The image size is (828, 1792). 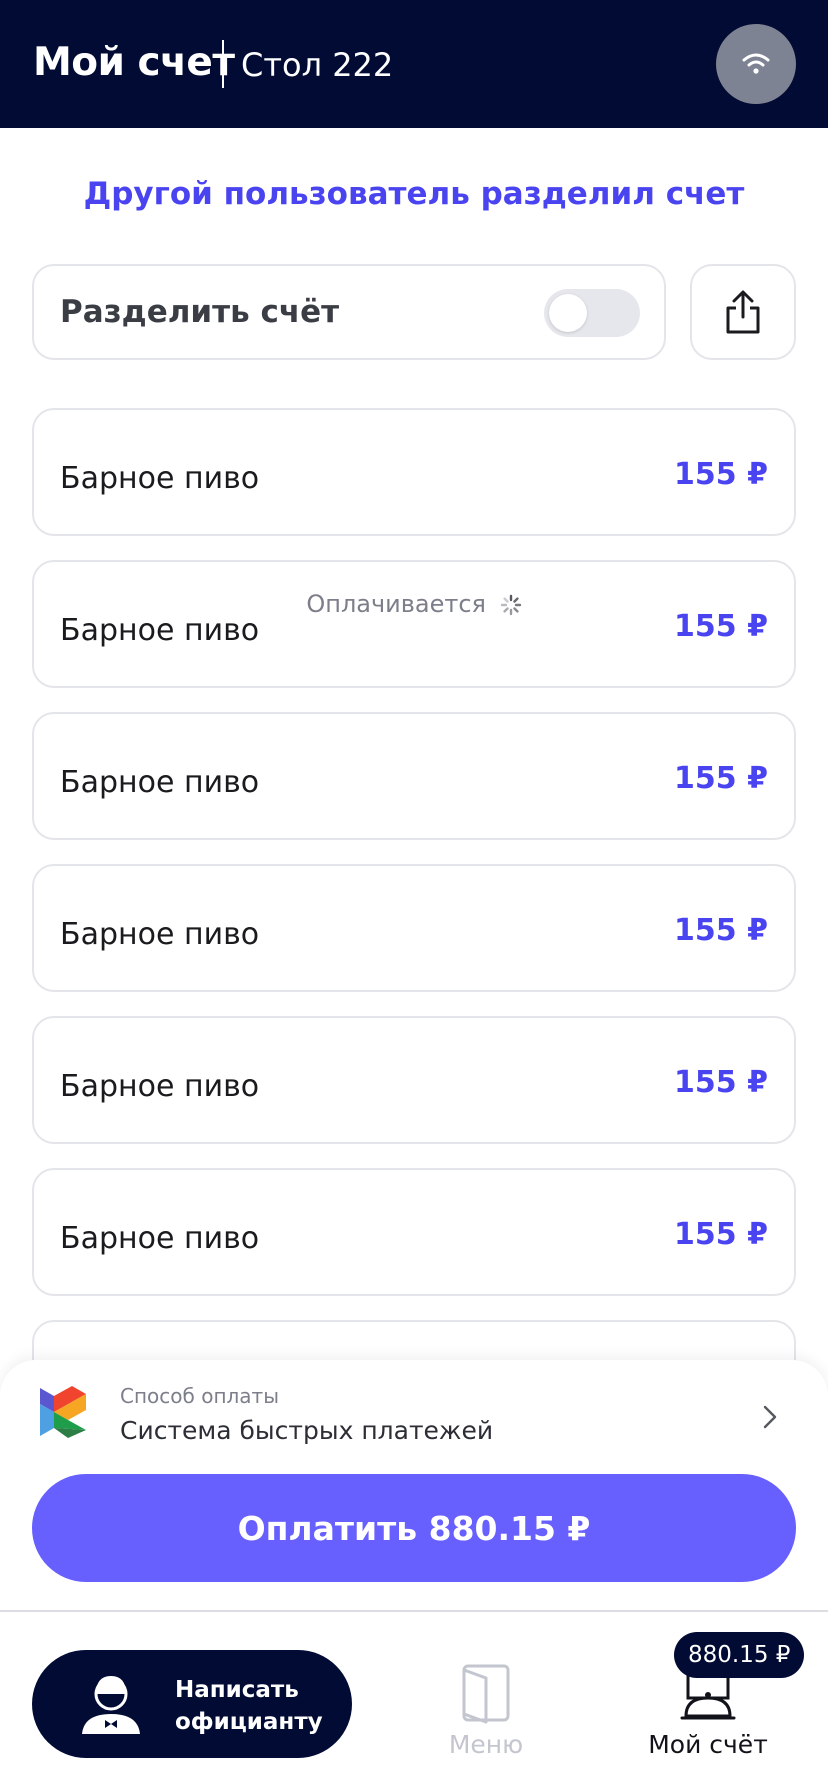 I want to click on payment-method-label: Способ оплаты, so click(x=199, y=1396).